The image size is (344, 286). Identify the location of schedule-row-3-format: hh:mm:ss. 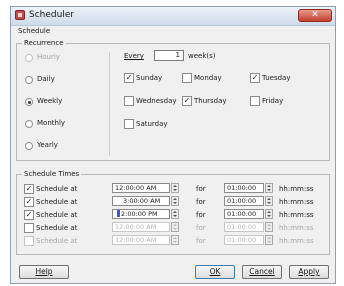
(296, 215).